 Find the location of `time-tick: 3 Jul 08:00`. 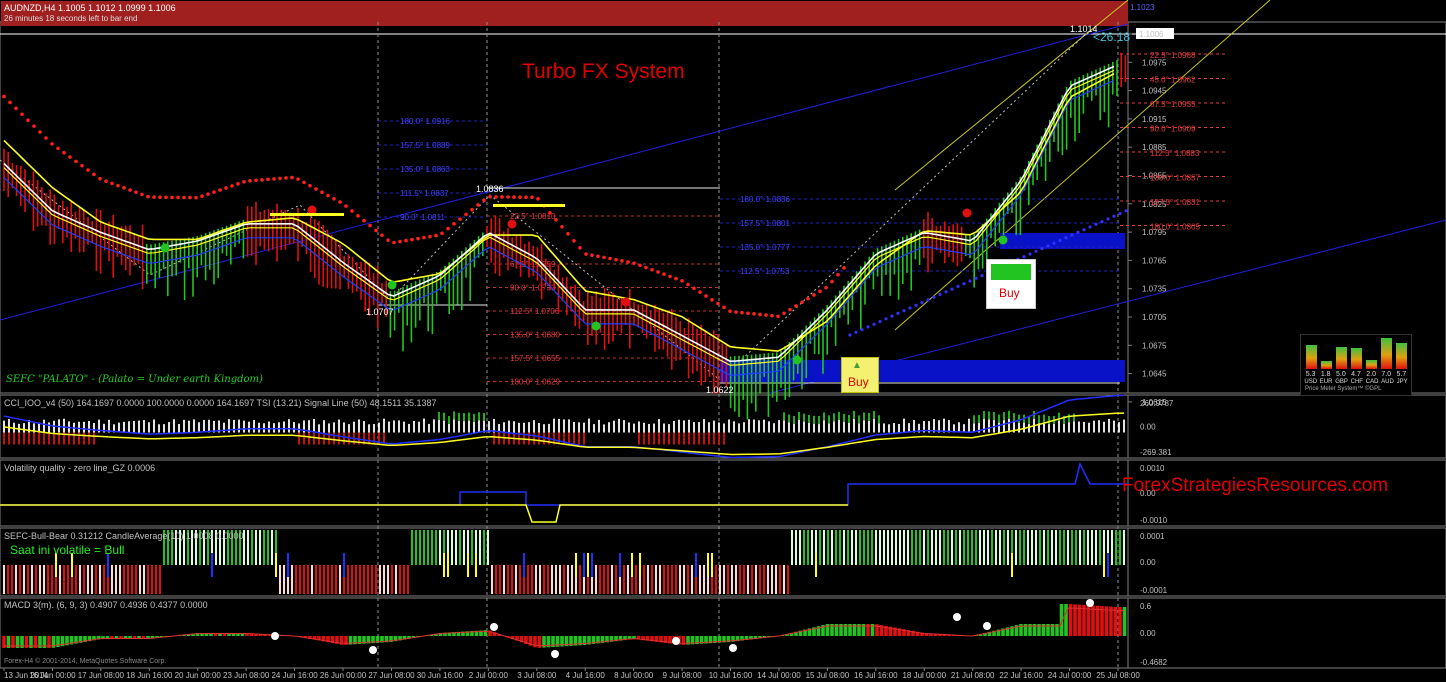

time-tick: 3 Jul 08:00 is located at coordinates (537, 675).